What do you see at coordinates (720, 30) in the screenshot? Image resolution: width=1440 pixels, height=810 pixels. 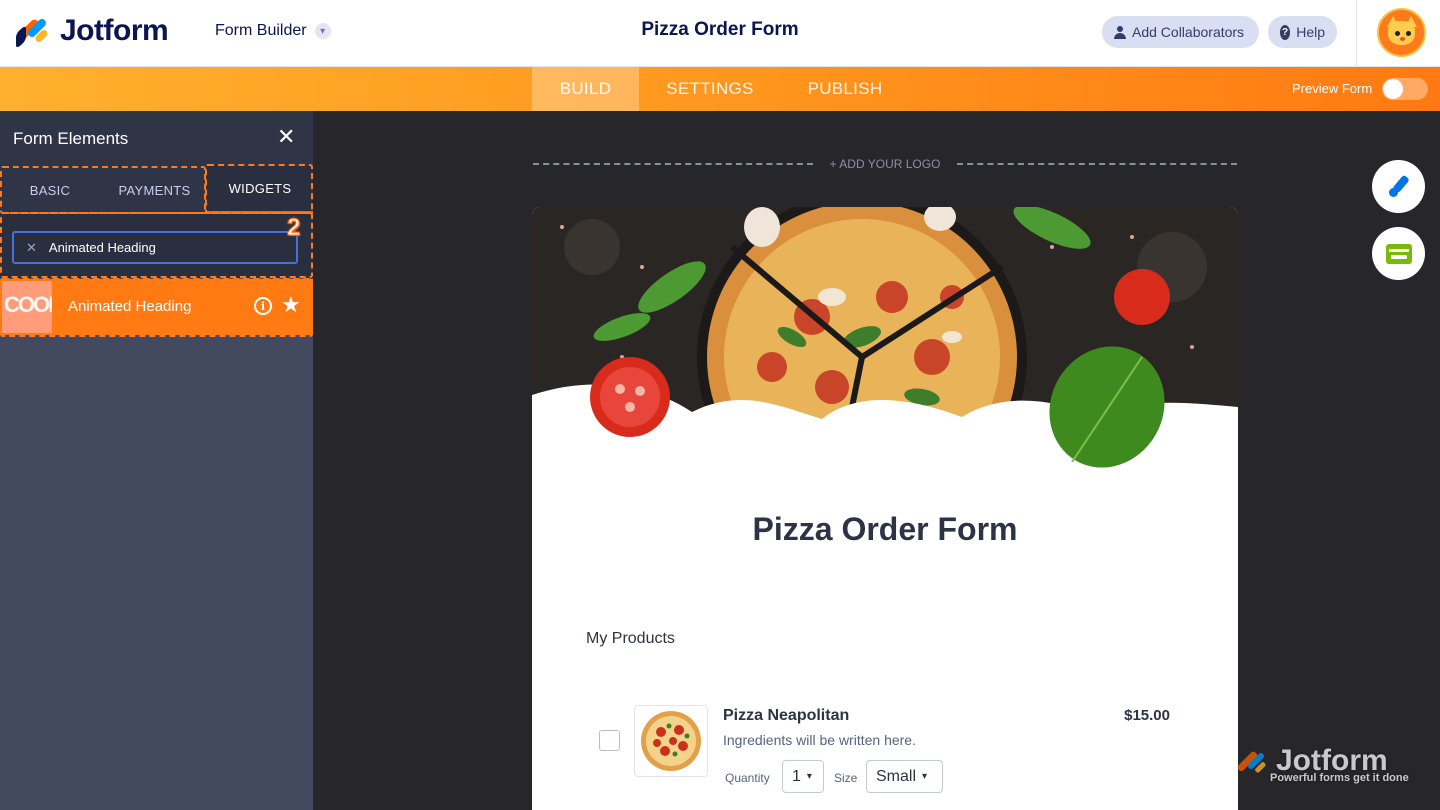 I see `form-title: Pizza Order Form` at bounding box center [720, 30].